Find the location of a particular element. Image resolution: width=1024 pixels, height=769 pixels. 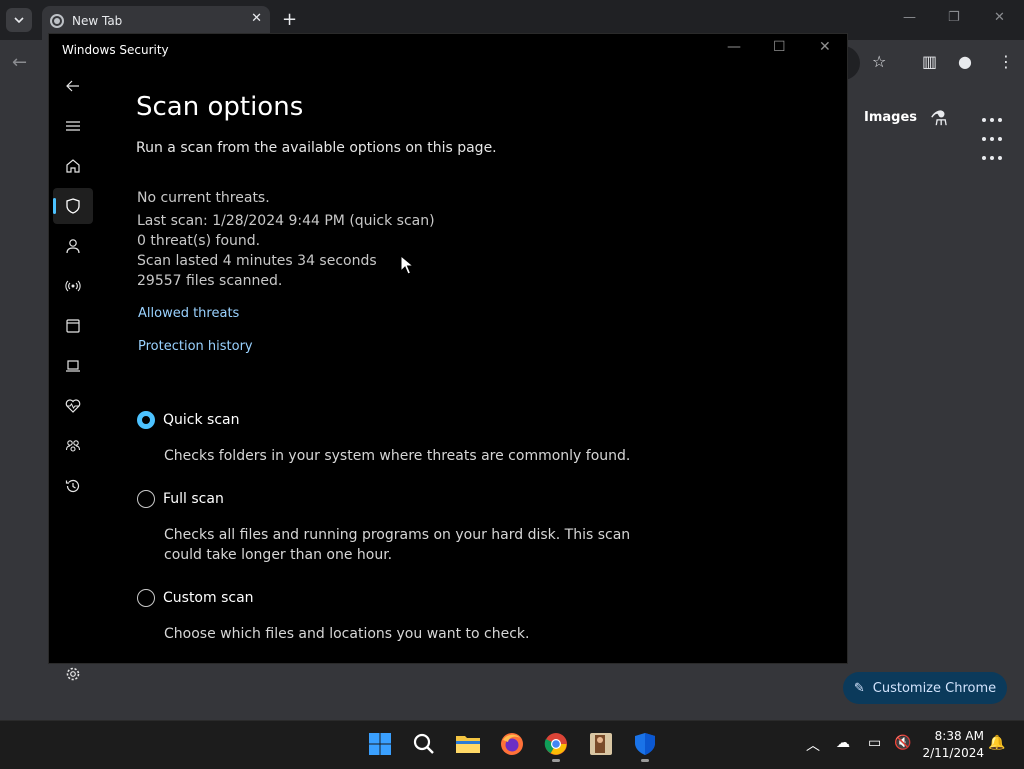

file-explorer-button is located at coordinates (468, 744).